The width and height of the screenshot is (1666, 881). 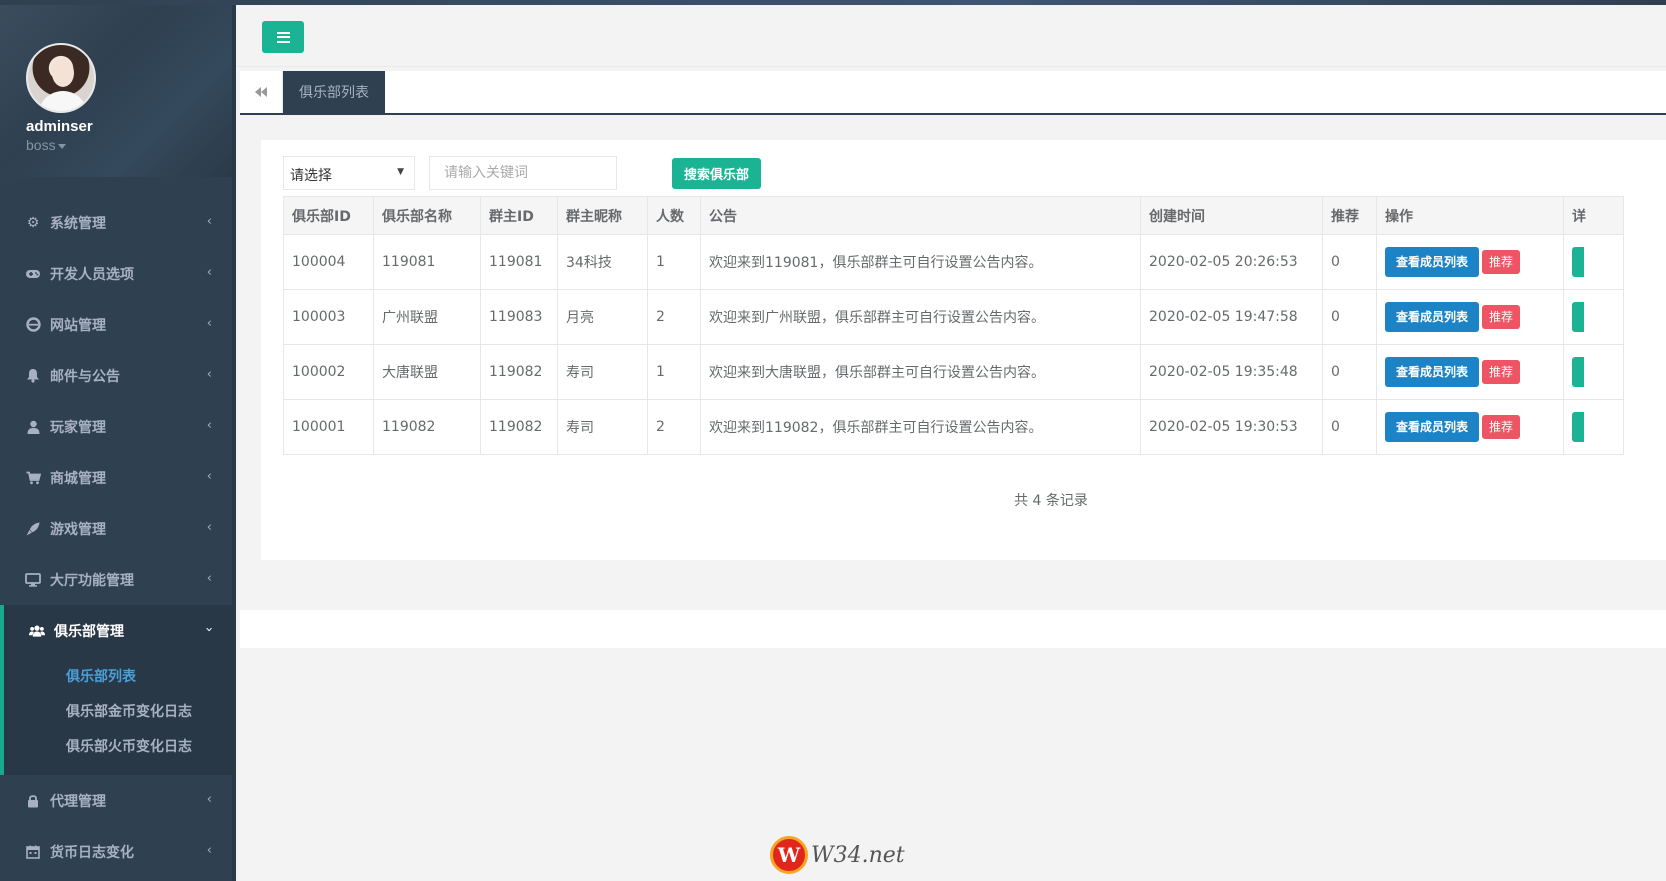 What do you see at coordinates (1231, 427) in the screenshot?
I see `cell-created: 2020-02-05 19:30:53` at bounding box center [1231, 427].